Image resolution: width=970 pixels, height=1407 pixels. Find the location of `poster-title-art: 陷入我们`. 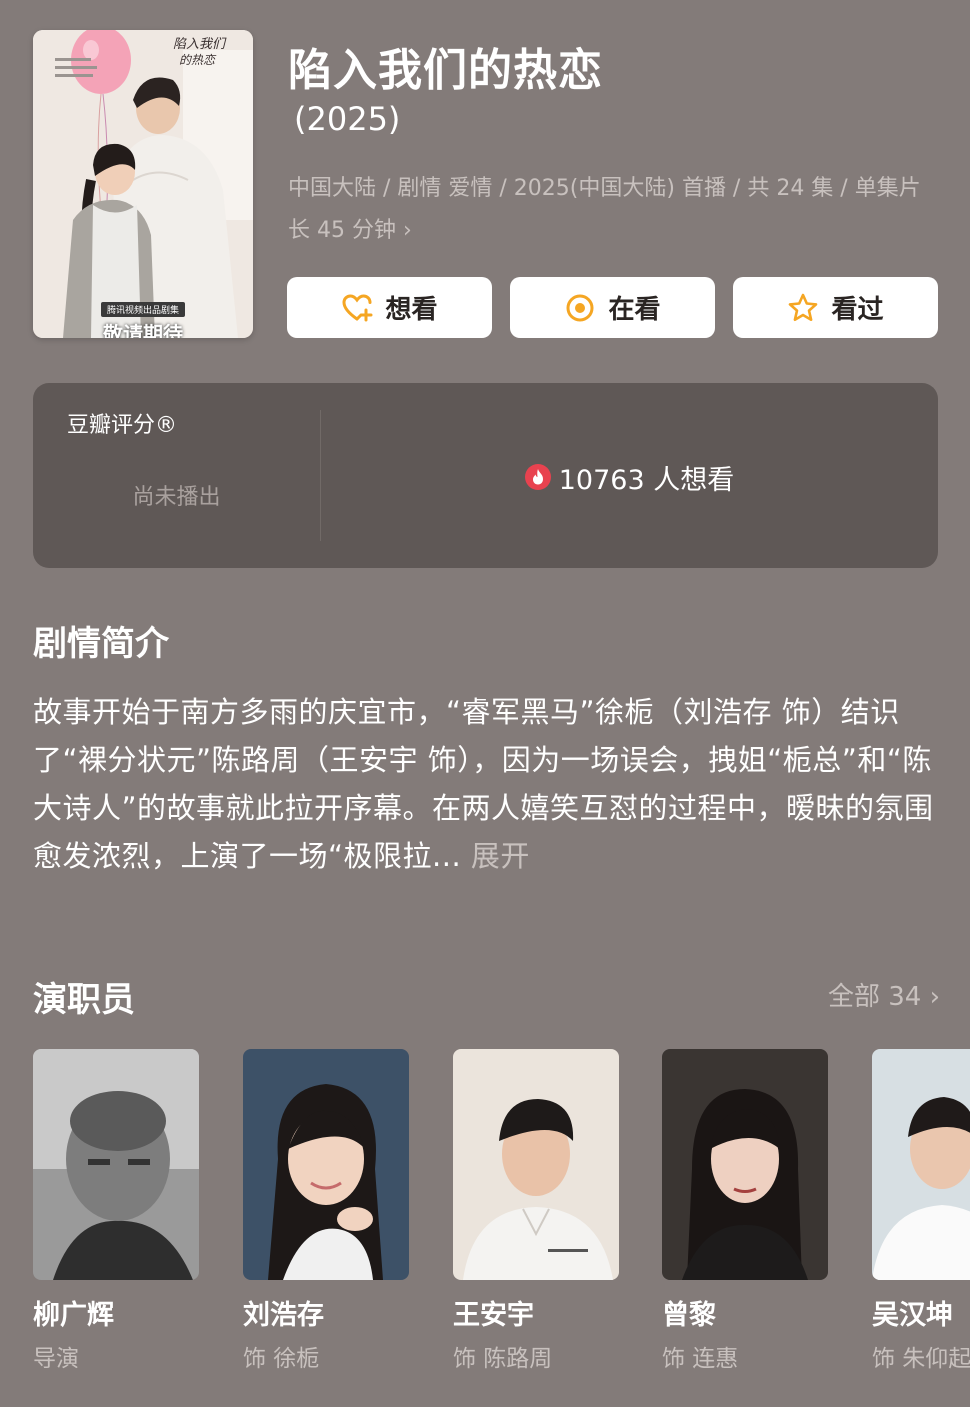

poster-title-art: 陷入我们 is located at coordinates (200, 44).